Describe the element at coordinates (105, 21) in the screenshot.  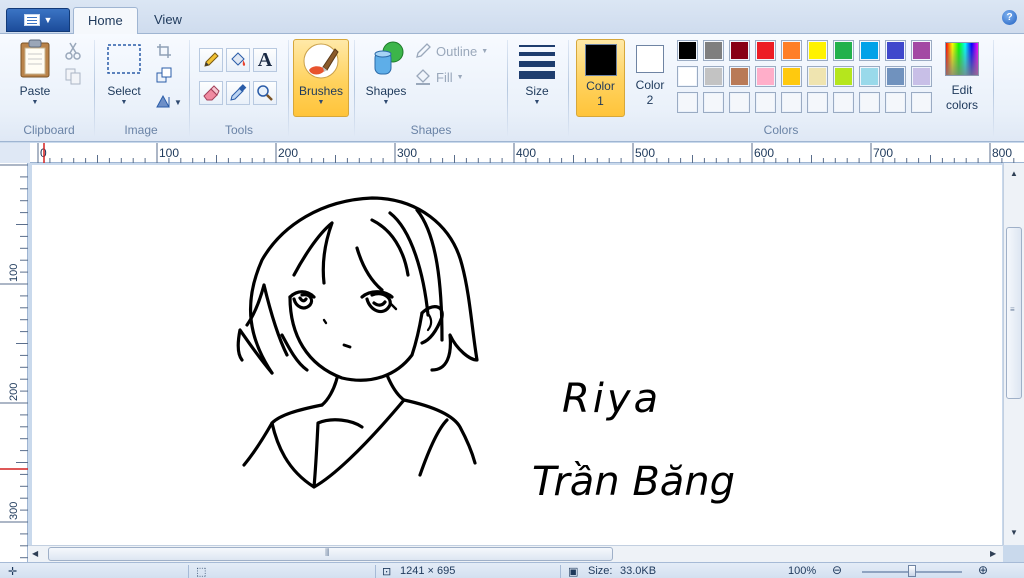
I see `tab-home: Home` at that location.